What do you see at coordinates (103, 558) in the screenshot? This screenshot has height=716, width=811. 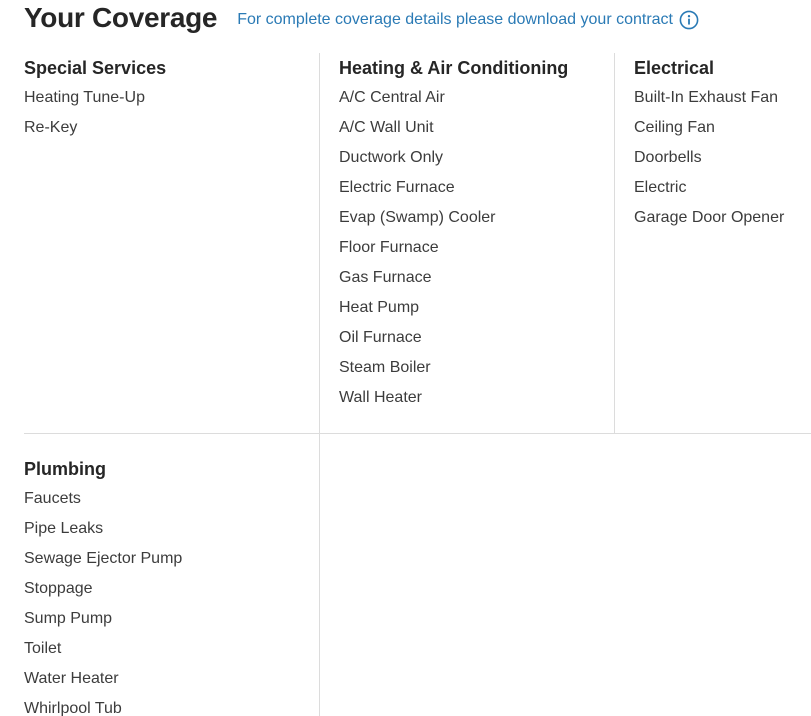 I see `coverage-item: Sewage Ejector Pump` at bounding box center [103, 558].